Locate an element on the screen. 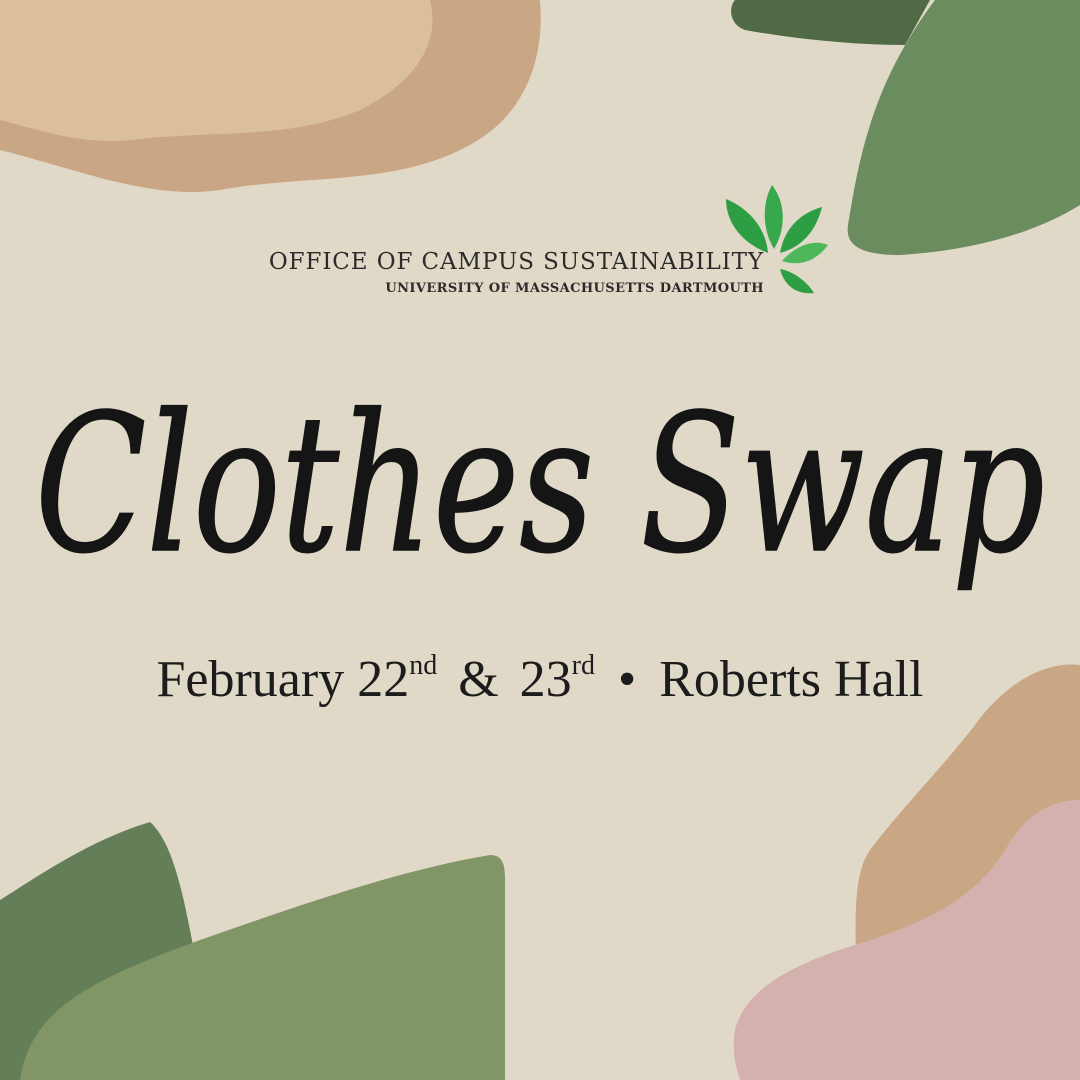  org-subtitle: UNIVERSITY OF MASSACHUSETTS DARTMOUTH is located at coordinates (574, 288).